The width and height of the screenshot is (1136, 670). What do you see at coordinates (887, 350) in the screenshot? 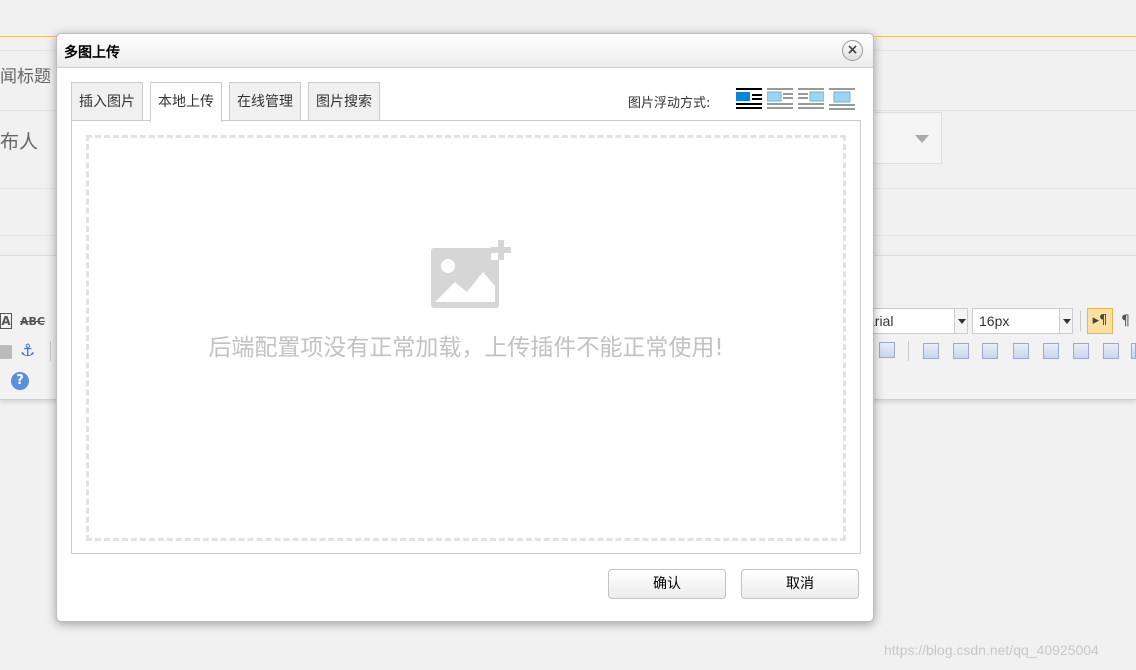
I see `insert-image-icon` at bounding box center [887, 350].